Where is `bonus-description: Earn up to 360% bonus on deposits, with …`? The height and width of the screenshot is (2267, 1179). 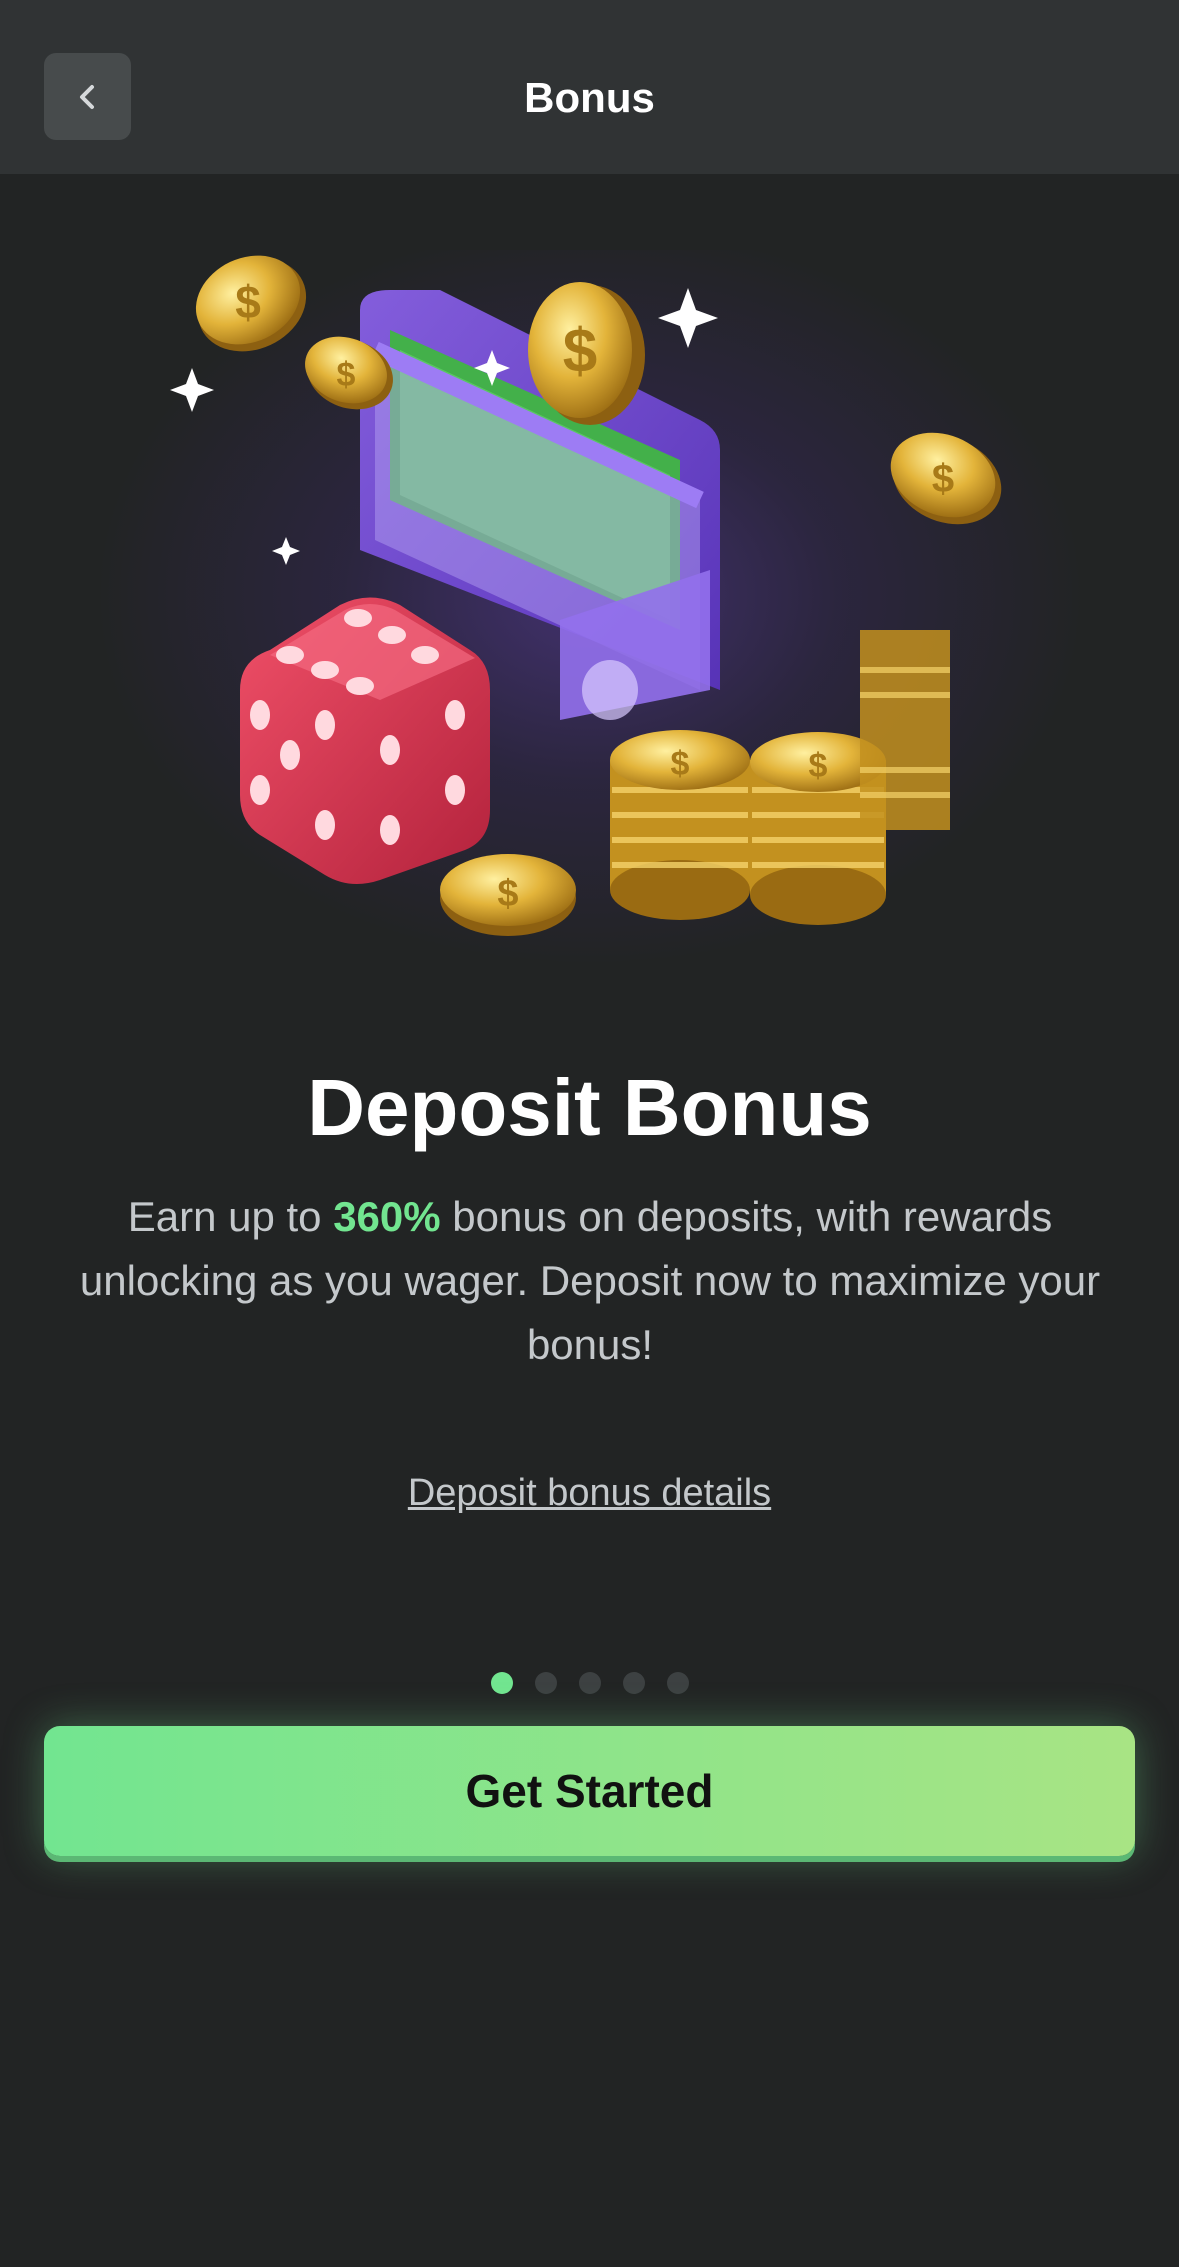 bonus-description: Earn up to 360% bonus on deposits, with … is located at coordinates (590, 1281).